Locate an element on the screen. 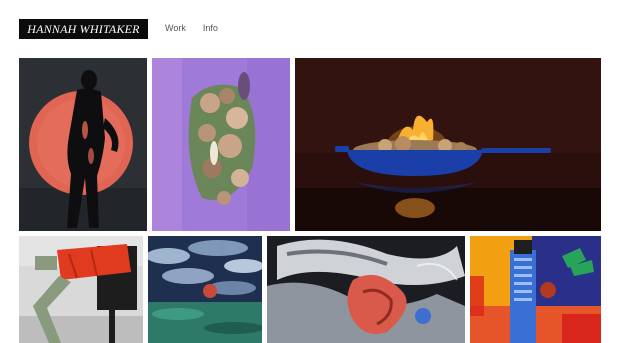  gallery-tile-mushrooms is located at coordinates (221, 144).